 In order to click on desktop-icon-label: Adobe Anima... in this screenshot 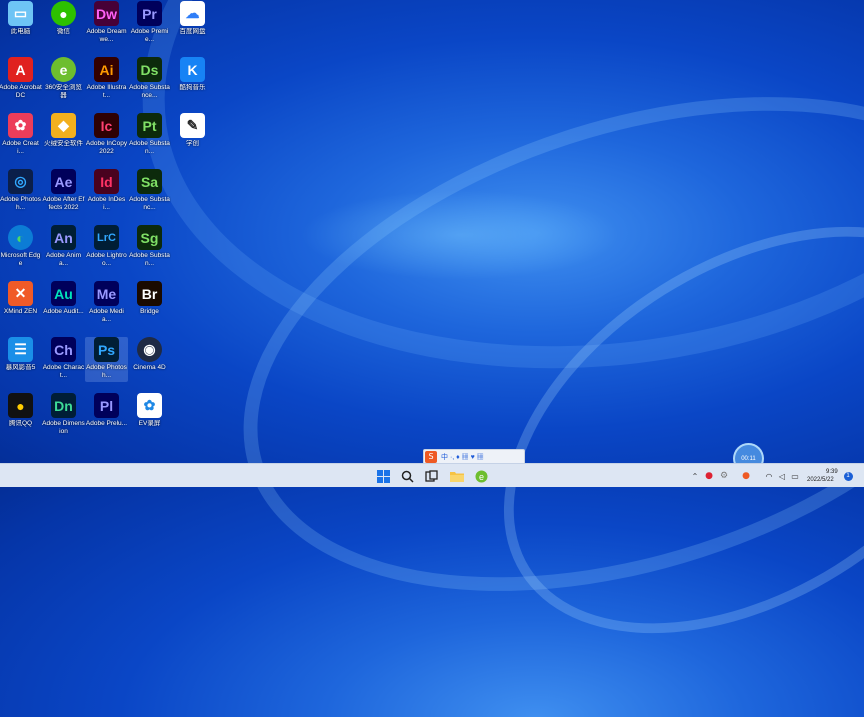, I will do `click(63, 259)`.